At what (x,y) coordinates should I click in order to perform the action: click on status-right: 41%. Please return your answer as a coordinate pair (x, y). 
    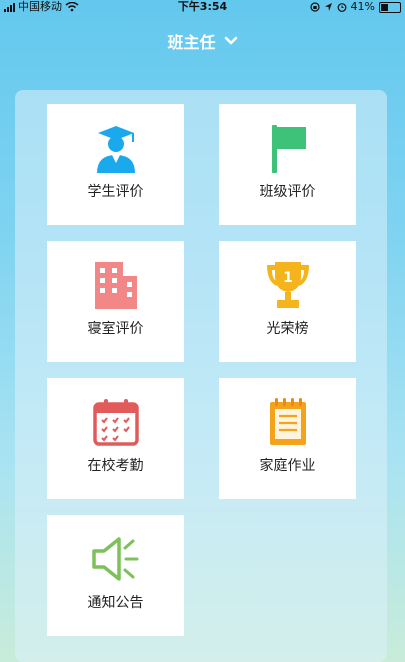
    Looking at the image, I should click on (355, 7).